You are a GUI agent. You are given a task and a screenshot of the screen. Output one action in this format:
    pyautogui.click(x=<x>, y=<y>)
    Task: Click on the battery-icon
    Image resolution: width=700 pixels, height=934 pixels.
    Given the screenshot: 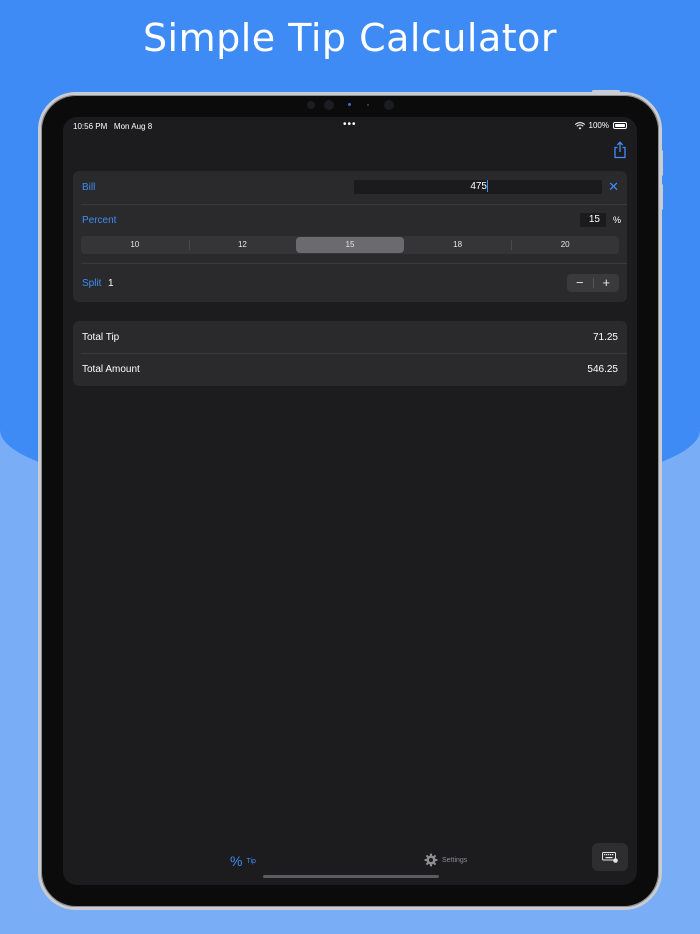 What is the action you would take?
    pyautogui.click(x=620, y=125)
    